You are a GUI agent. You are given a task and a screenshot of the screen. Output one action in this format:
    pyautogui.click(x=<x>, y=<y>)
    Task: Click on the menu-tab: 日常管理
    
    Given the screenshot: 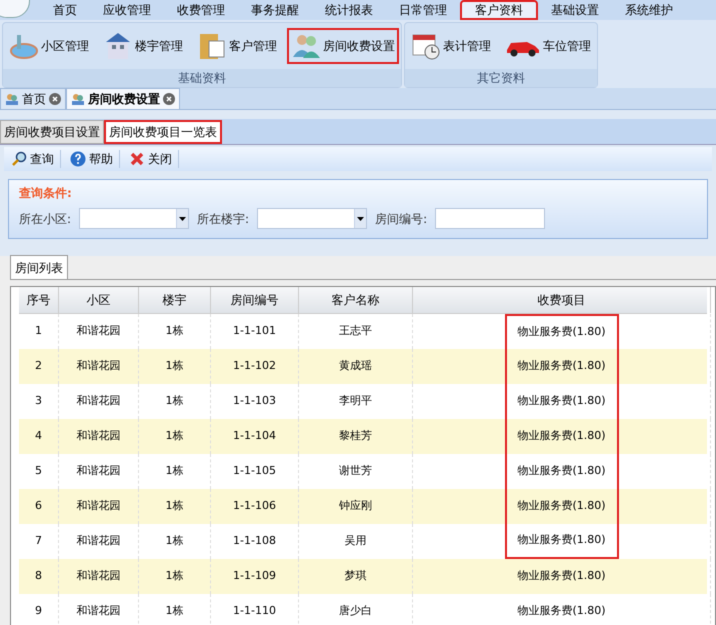 What is the action you would take?
    pyautogui.click(x=423, y=10)
    